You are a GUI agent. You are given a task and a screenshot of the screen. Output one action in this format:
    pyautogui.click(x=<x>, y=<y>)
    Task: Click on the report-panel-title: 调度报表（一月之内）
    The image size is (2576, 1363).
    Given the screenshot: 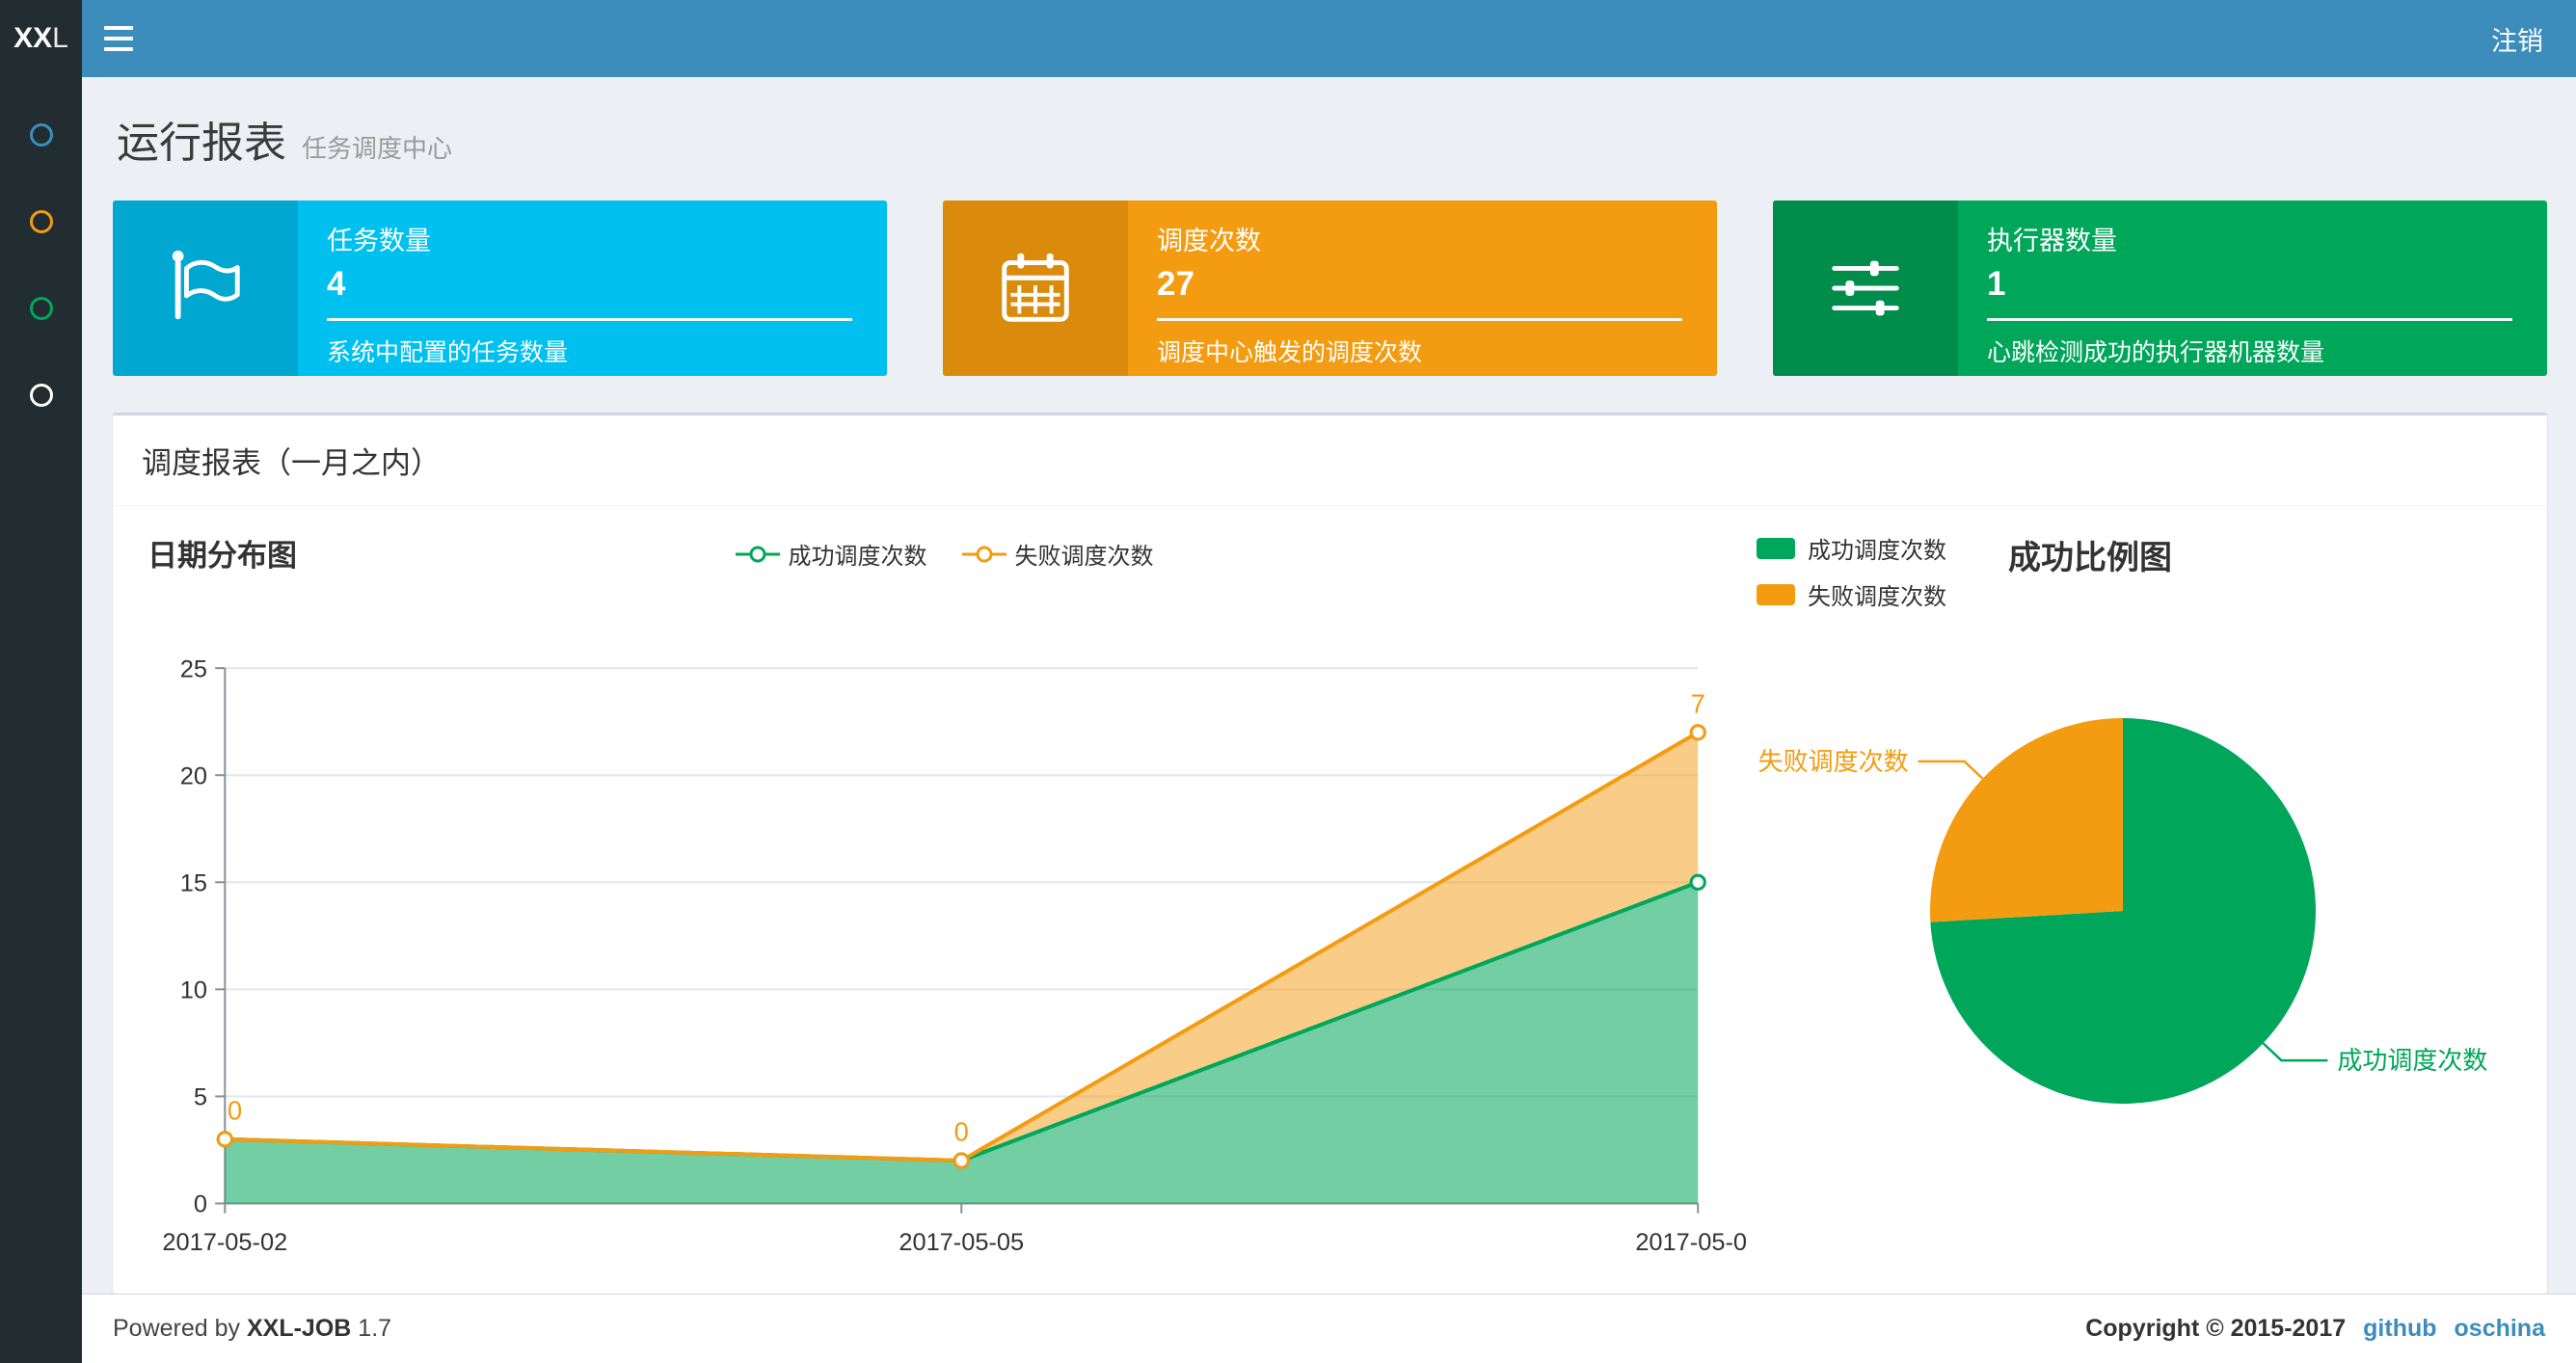 What is the action you would take?
    pyautogui.click(x=292, y=463)
    